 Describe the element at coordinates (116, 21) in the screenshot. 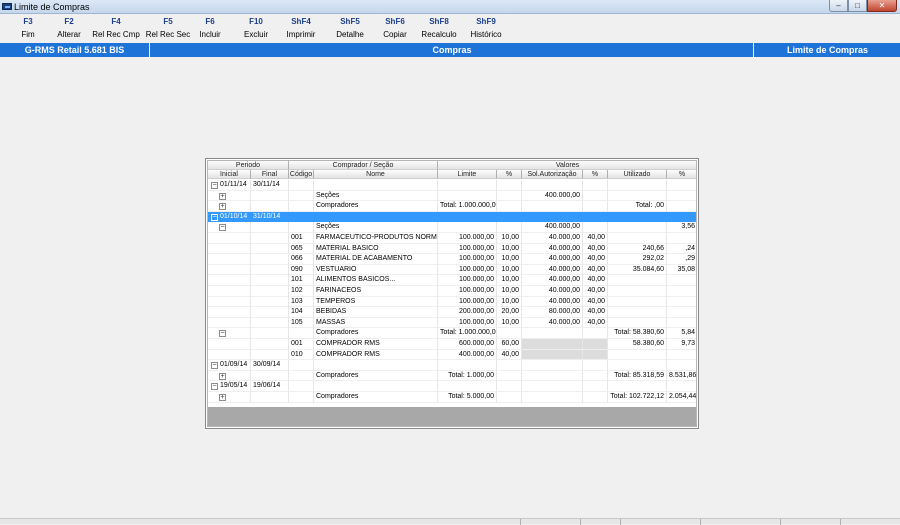

I see `function-key: F4` at that location.